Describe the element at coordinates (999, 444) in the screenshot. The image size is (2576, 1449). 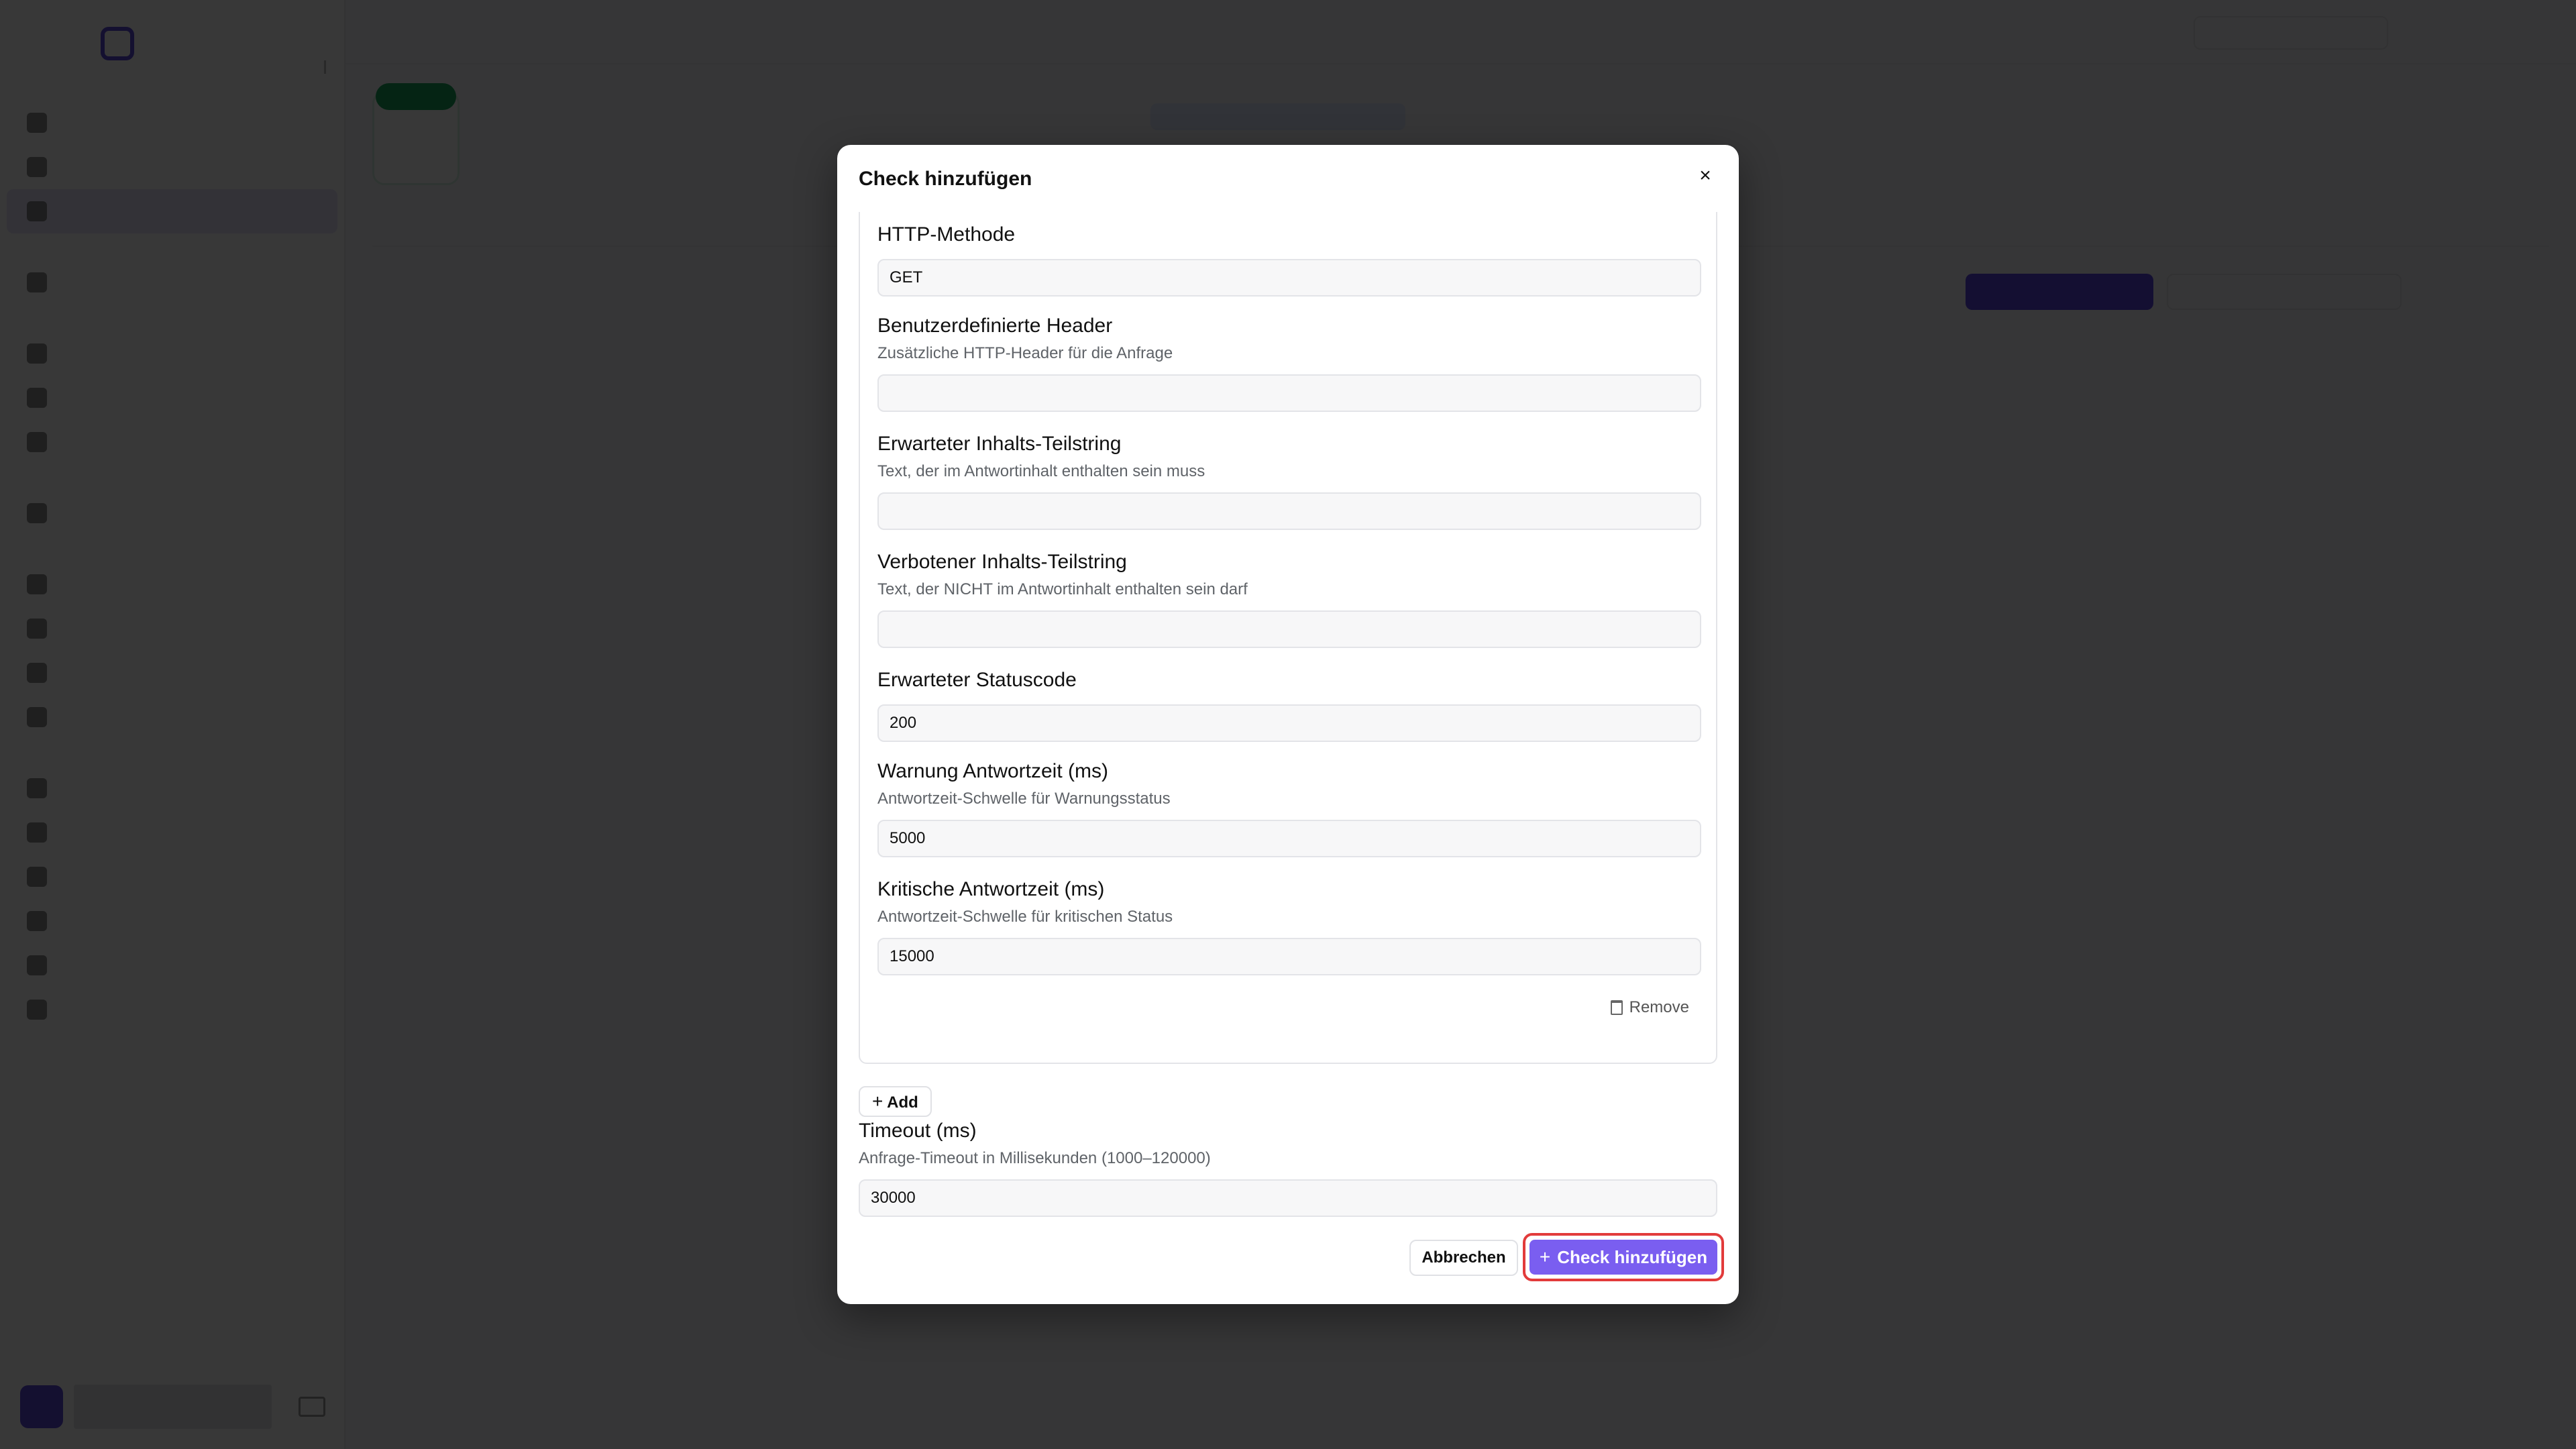
I see `field-label: Erwarteter Inhalts-Teilstring` at that location.